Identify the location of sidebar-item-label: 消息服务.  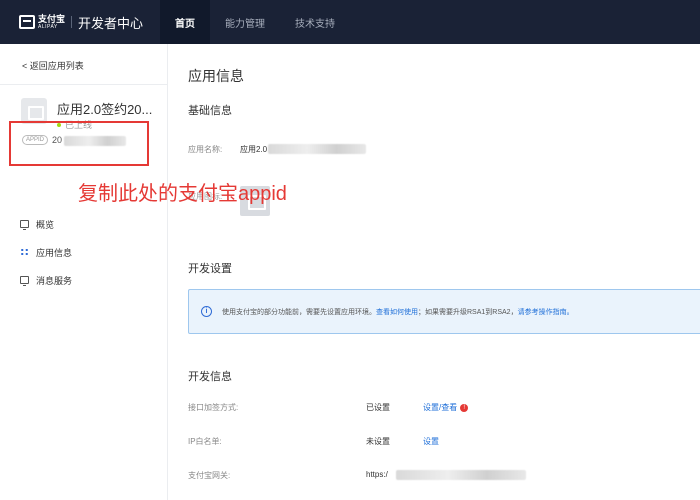
(54, 280).